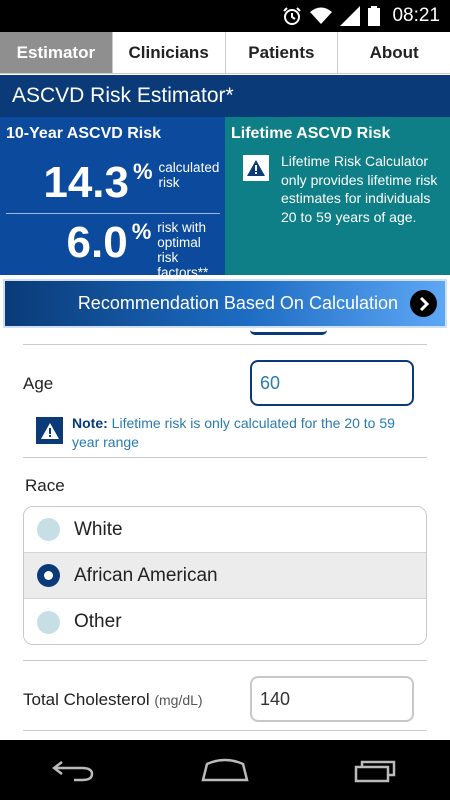 This screenshot has width=450, height=800. Describe the element at coordinates (376, 770) in the screenshot. I see `recent-apps-icon` at that location.